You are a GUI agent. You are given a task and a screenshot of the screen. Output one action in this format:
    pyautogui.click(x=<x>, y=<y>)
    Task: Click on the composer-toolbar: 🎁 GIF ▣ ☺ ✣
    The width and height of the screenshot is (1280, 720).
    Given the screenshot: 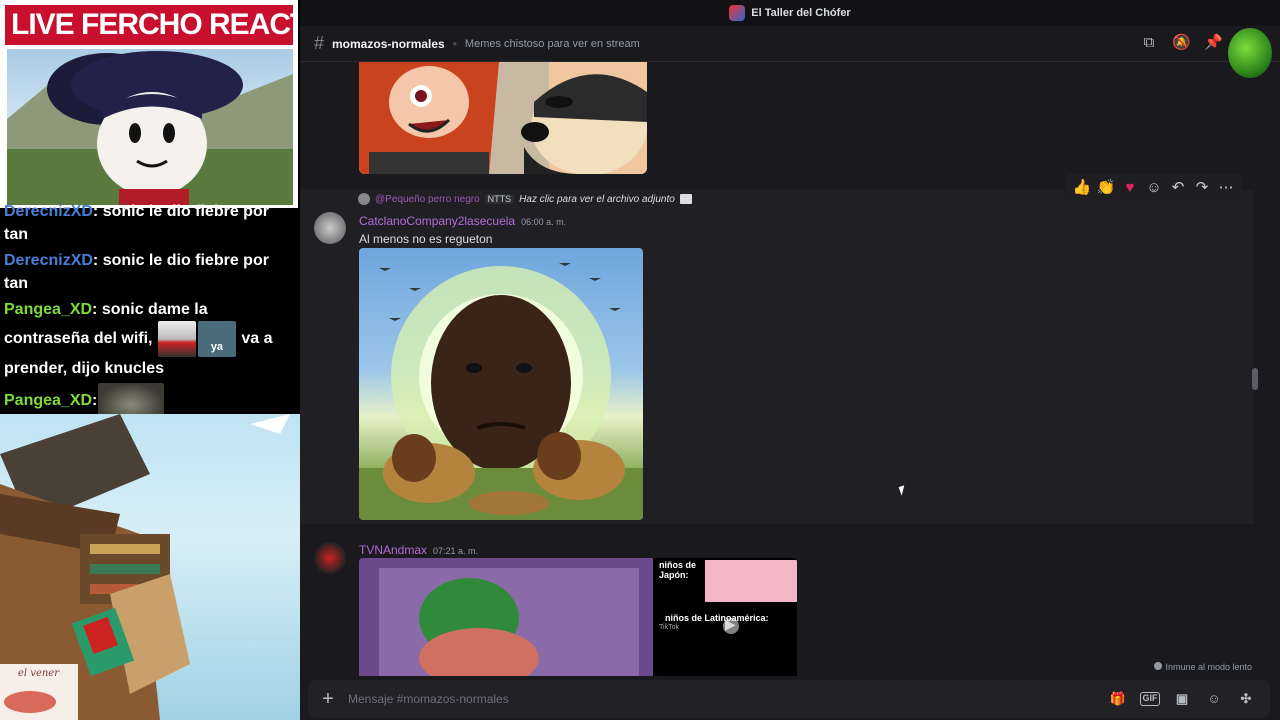 What is the action you would take?
    pyautogui.click(x=1189, y=699)
    